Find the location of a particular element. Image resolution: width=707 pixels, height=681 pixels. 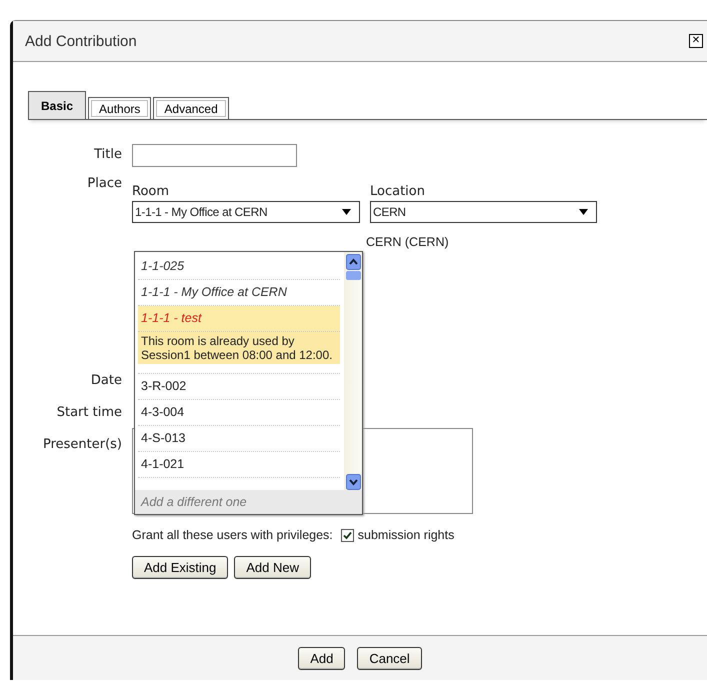

room-option: 3-R-002 is located at coordinates (239, 387).